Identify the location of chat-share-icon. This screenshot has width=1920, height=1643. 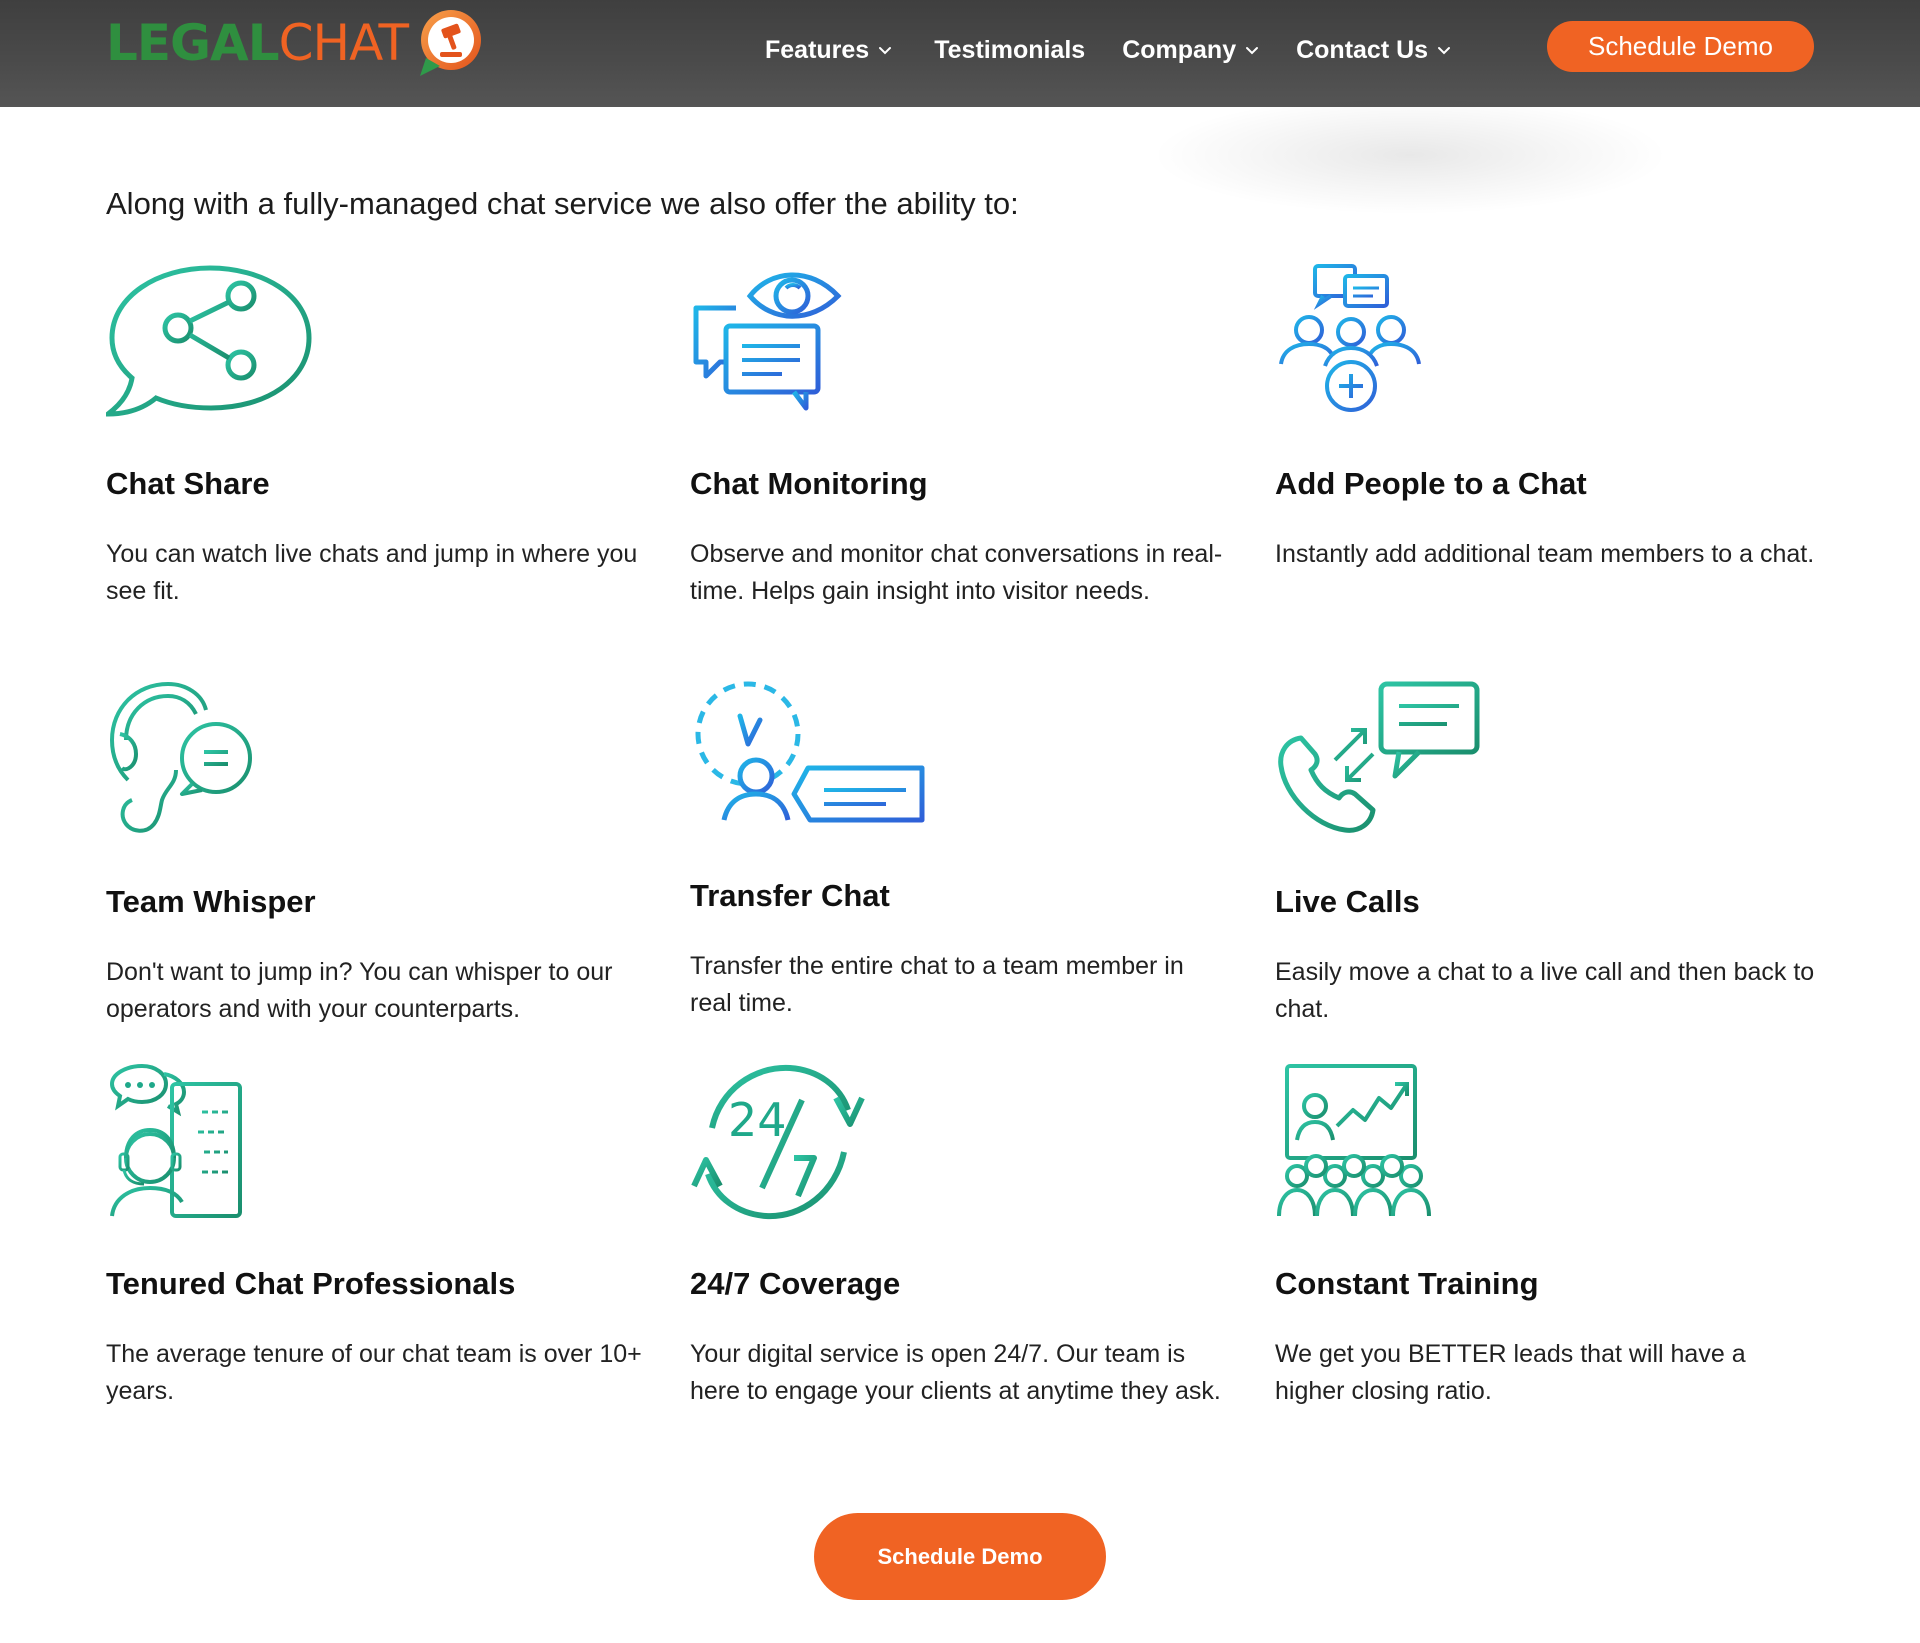
(209, 341).